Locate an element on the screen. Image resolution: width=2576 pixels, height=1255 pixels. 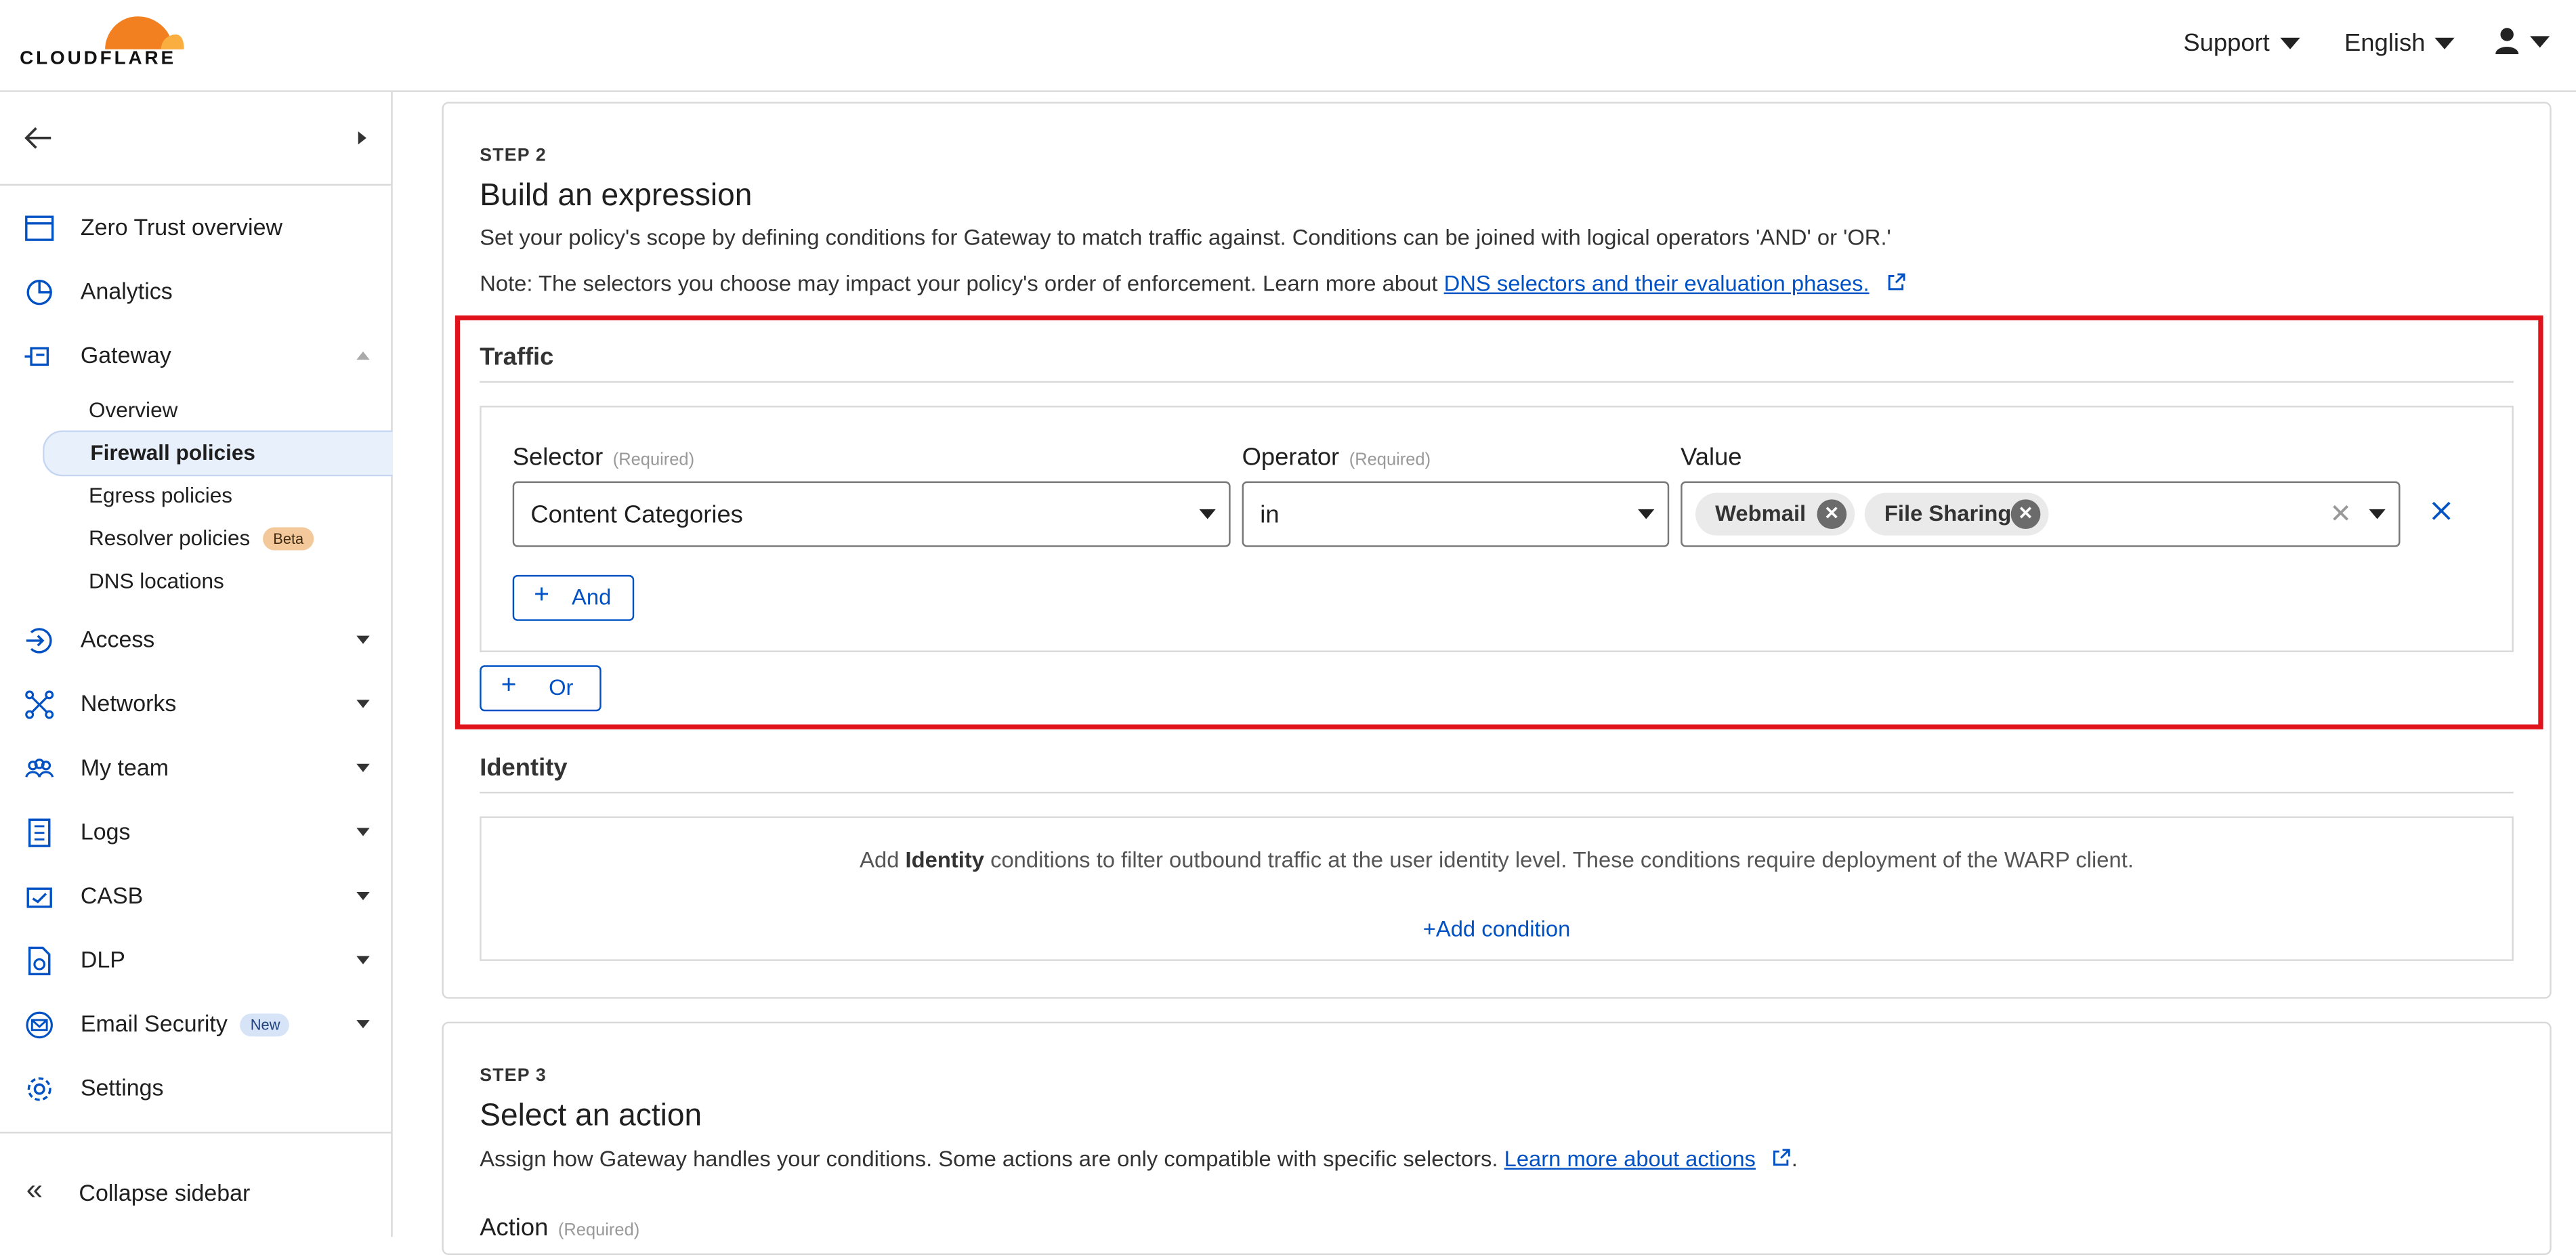
sidebar-item-label: CASB is located at coordinates (112, 895).